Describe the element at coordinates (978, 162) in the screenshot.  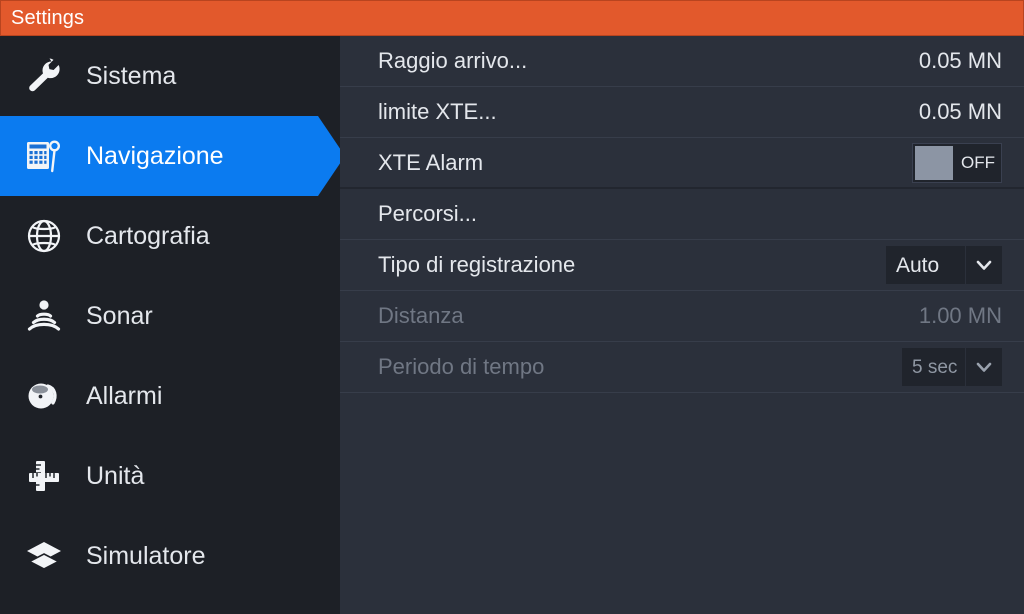
I see `toggle-state-label: OFF` at that location.